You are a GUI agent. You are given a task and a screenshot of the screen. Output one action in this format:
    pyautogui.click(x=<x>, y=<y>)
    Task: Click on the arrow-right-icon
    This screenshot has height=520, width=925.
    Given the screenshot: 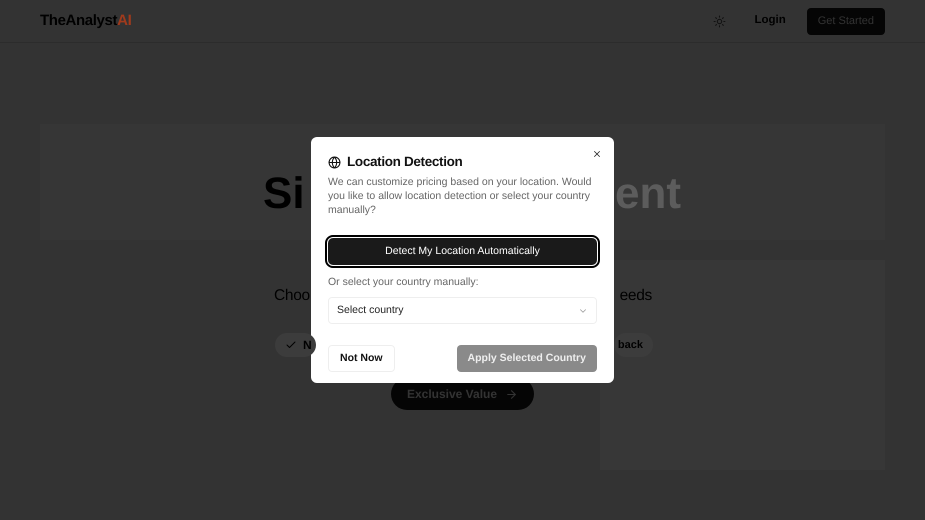 What is the action you would take?
    pyautogui.click(x=511, y=394)
    